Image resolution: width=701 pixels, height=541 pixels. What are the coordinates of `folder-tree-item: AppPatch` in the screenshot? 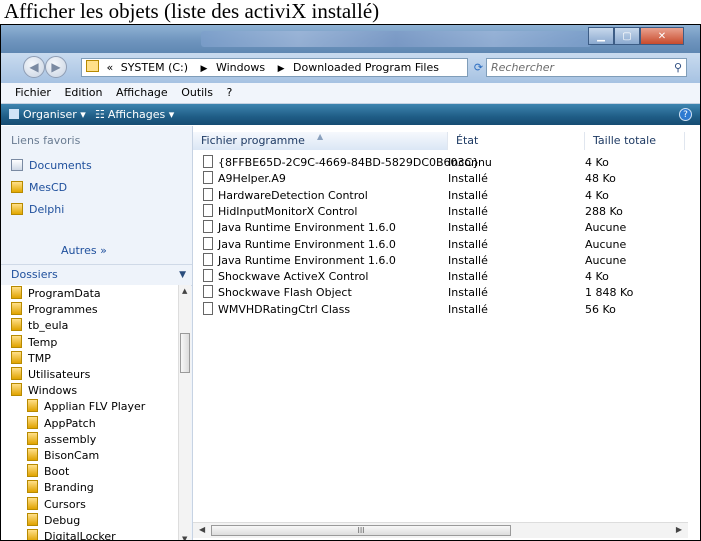 It's located at (61, 423).